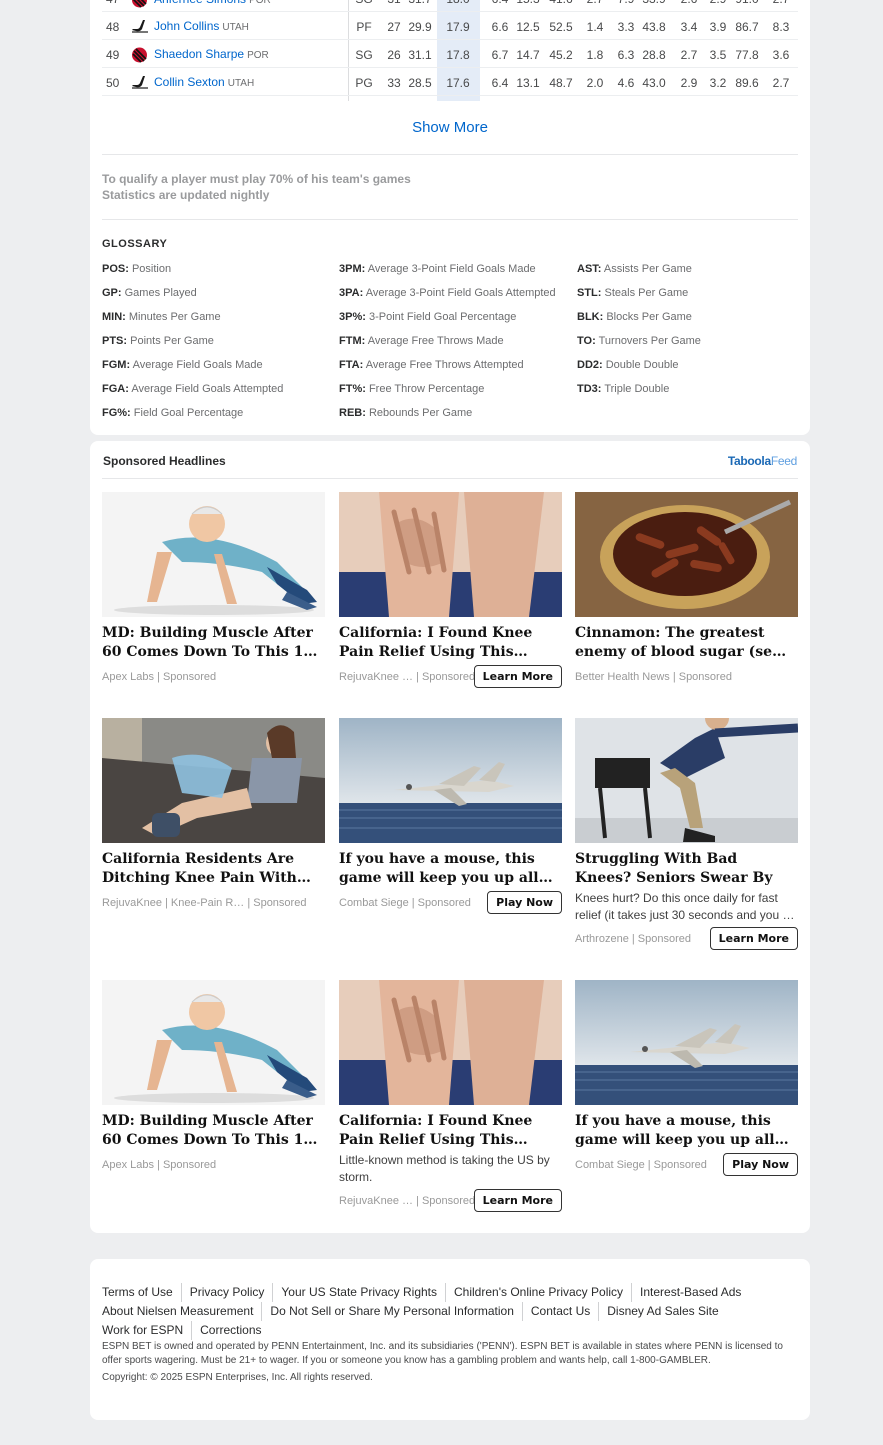 The image size is (883, 1445). I want to click on glossary-item: REB: Rebounds Per Game, so click(405, 413).